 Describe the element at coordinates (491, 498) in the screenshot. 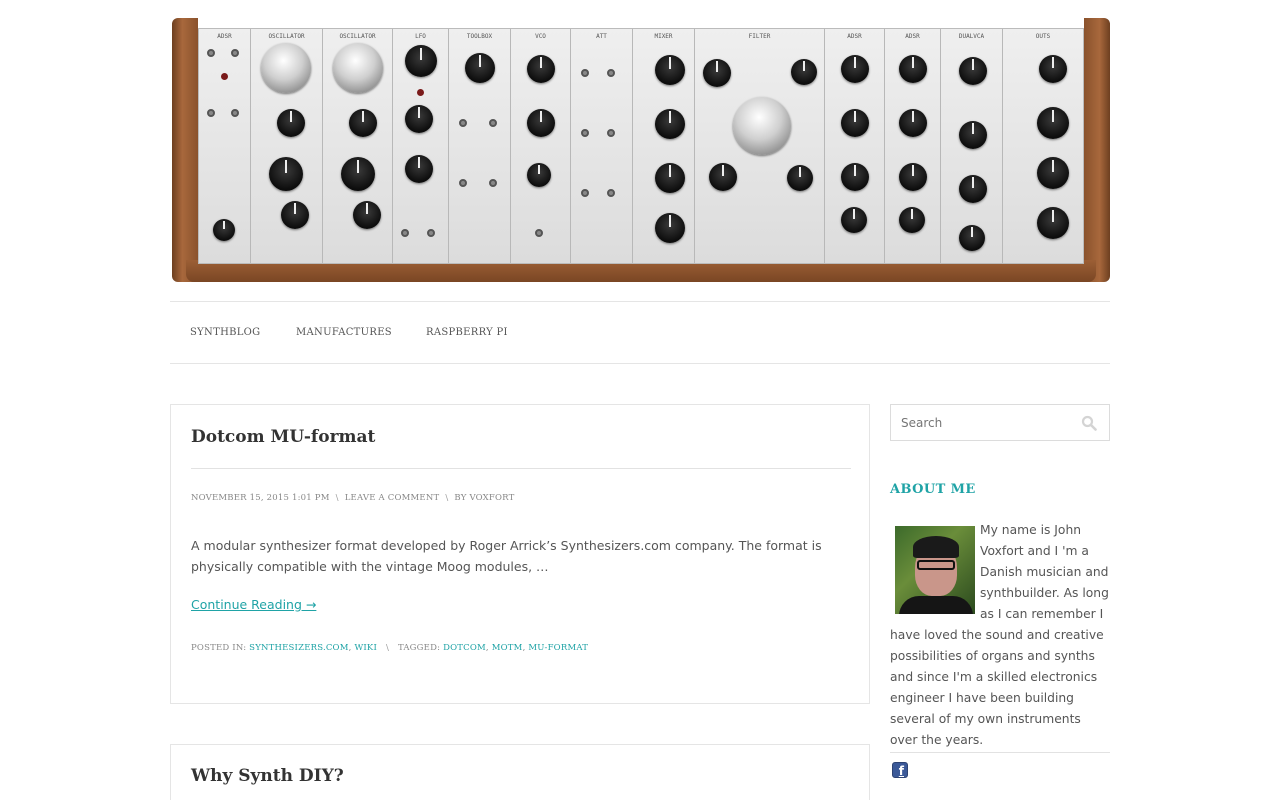

I see `post-author-link: VOXFORT` at that location.